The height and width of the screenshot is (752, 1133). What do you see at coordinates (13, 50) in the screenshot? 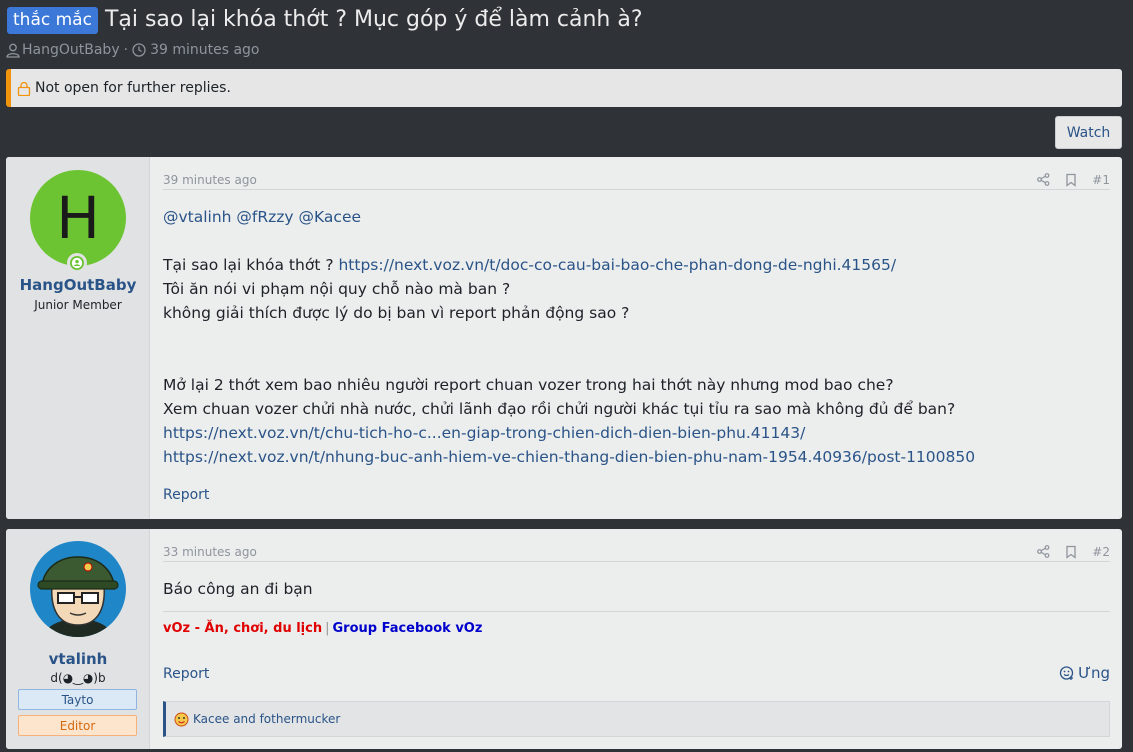
I see `user-icon` at bounding box center [13, 50].